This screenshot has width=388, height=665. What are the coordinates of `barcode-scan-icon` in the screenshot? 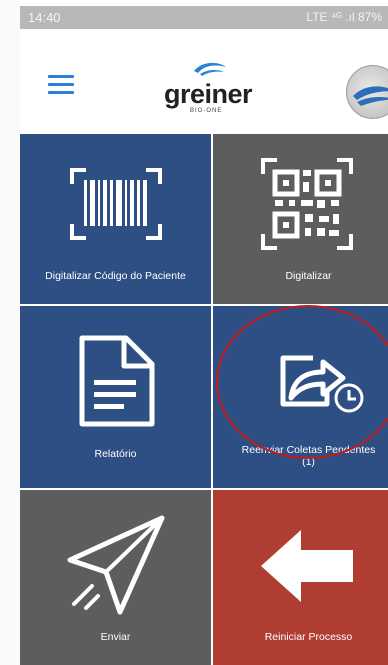 It's located at (116, 204).